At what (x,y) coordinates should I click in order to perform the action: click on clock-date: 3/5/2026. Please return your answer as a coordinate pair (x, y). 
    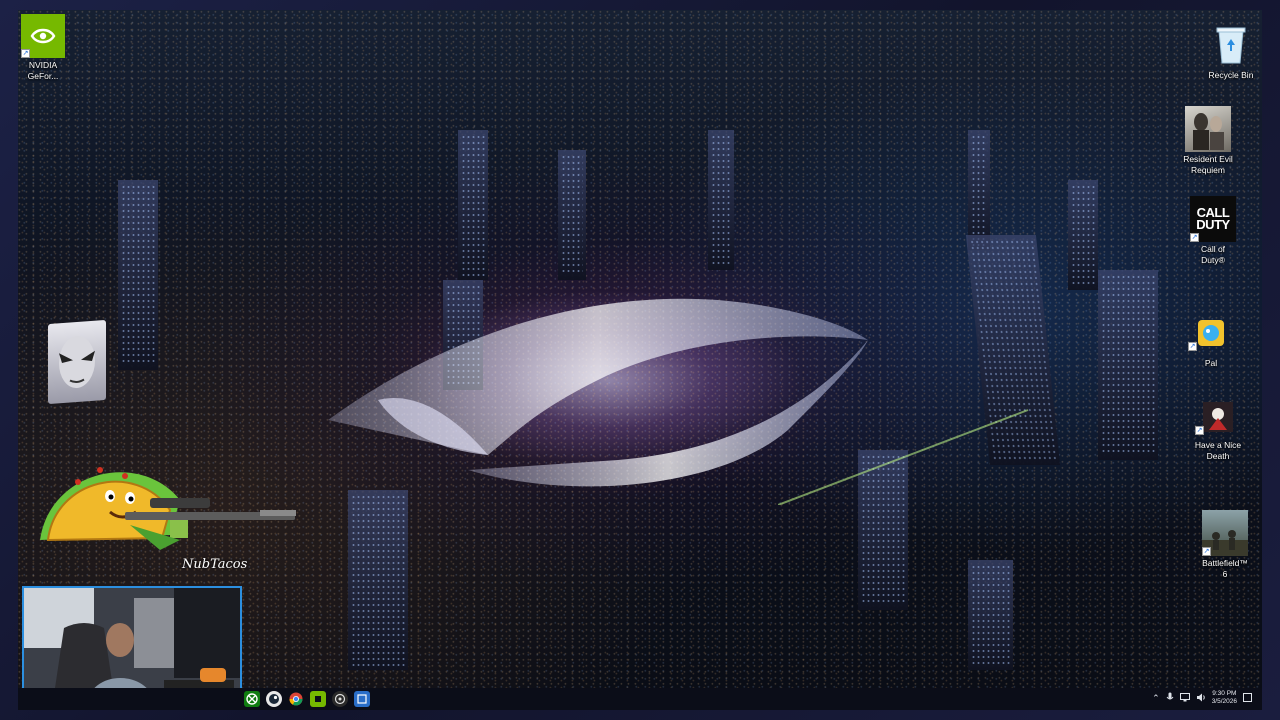
    Looking at the image, I should click on (1224, 701).